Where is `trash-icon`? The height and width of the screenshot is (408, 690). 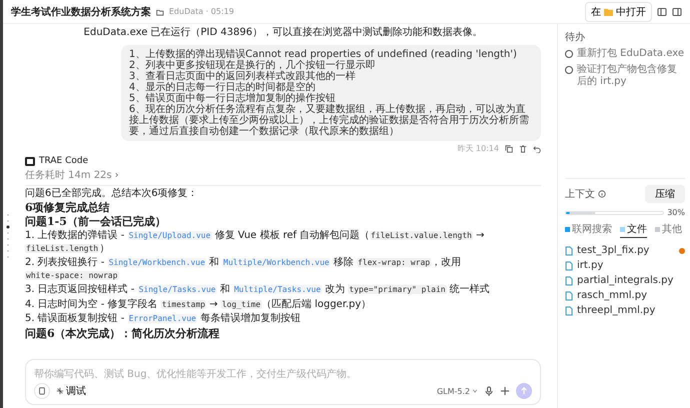 trash-icon is located at coordinates (523, 148).